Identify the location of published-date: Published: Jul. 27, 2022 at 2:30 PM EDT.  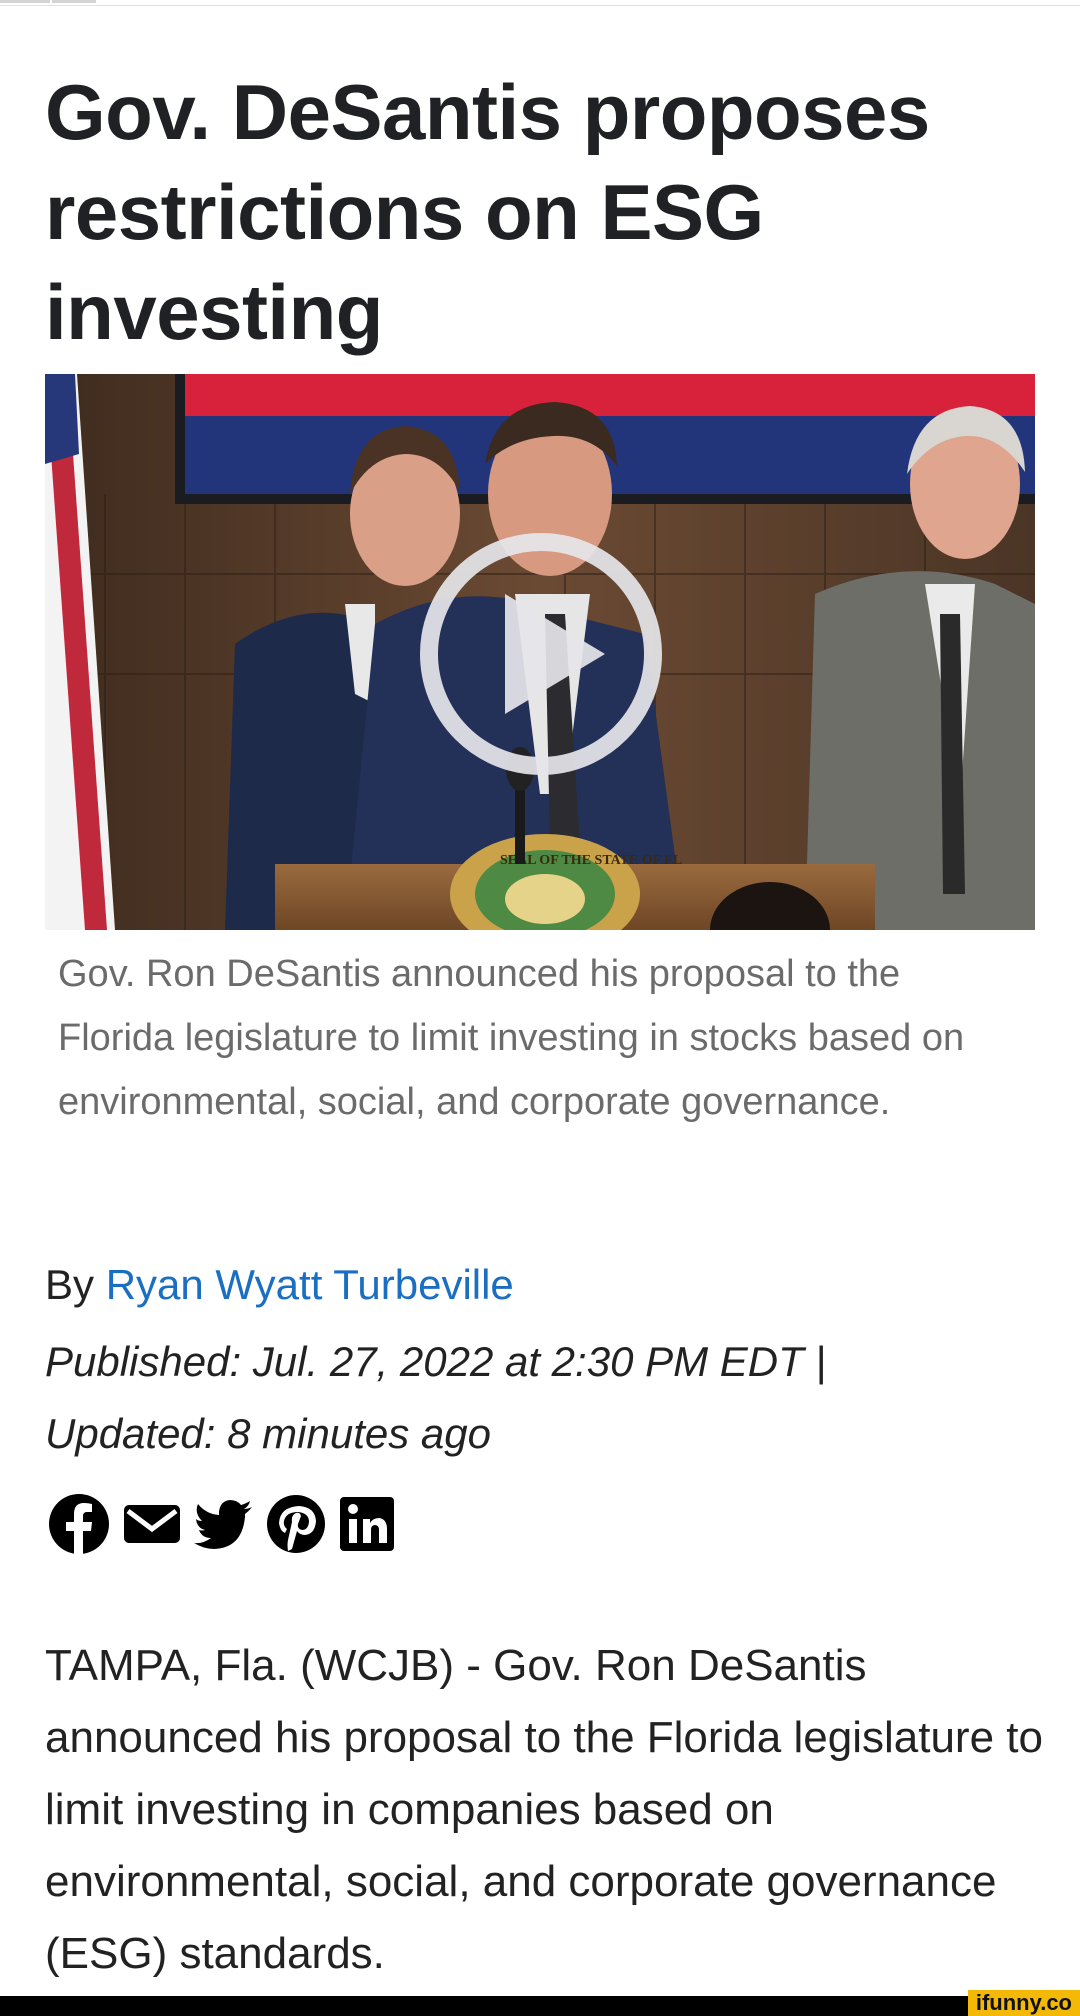
(424, 1361).